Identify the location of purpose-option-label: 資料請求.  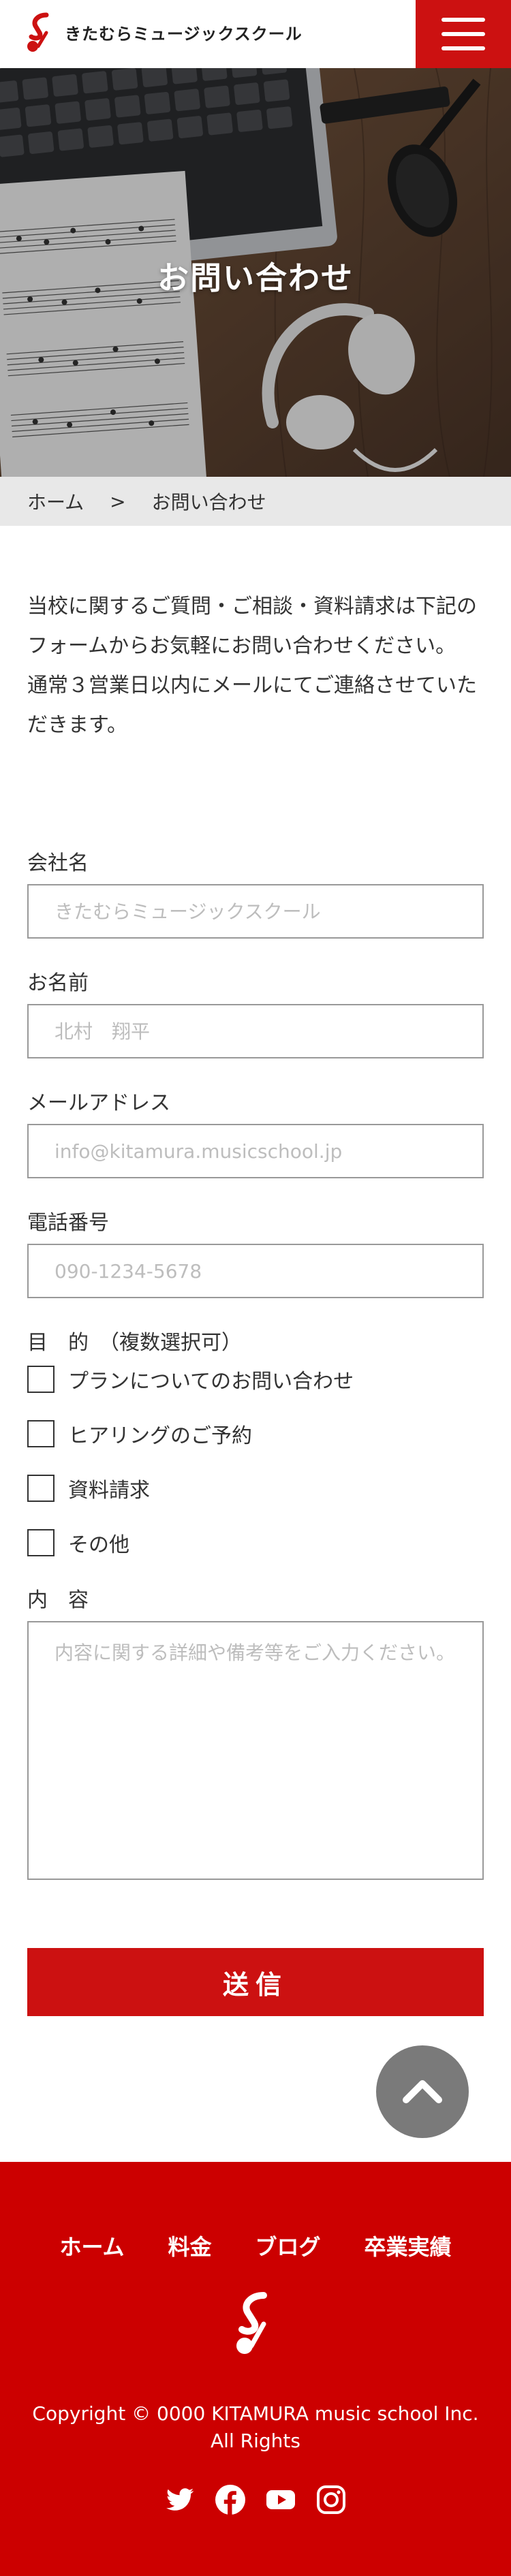
(109, 1491).